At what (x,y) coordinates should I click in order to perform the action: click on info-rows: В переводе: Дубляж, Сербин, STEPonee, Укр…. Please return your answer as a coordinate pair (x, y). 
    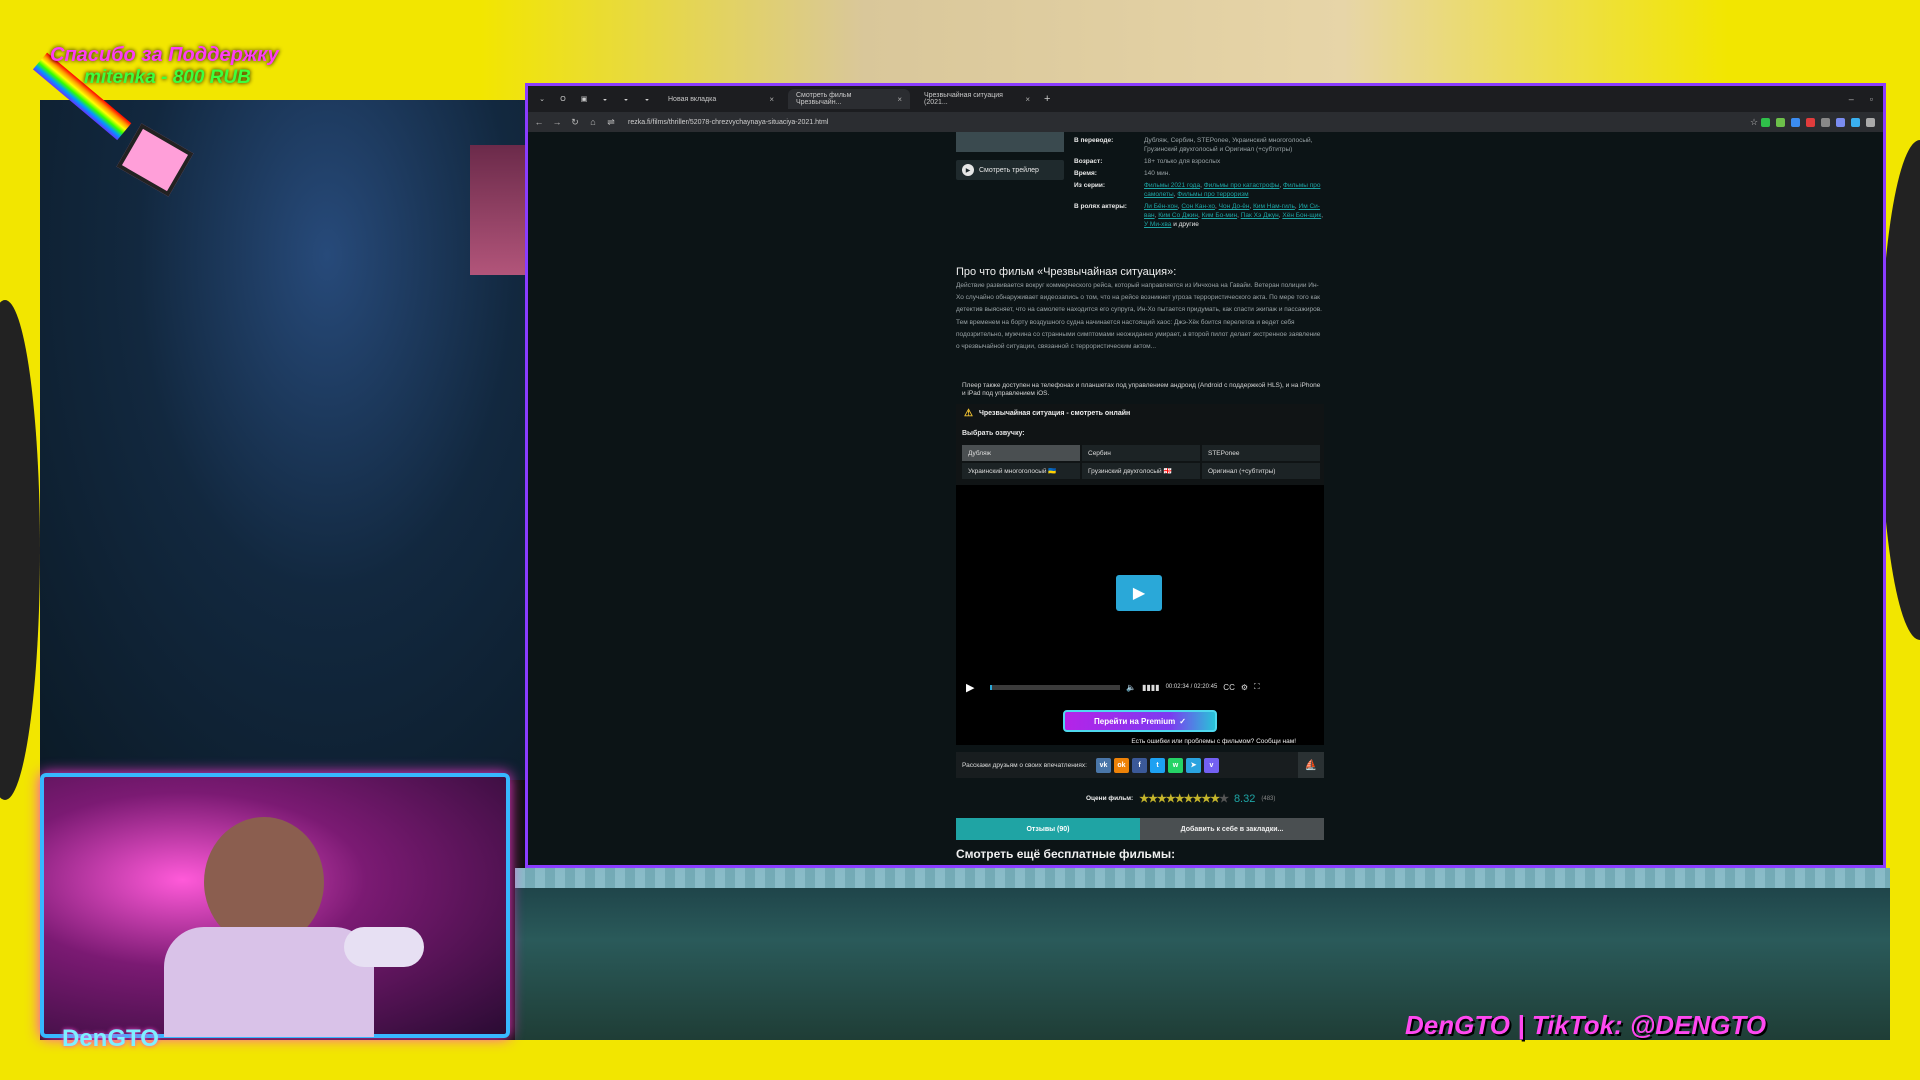
    Looking at the image, I should click on (1199, 157).